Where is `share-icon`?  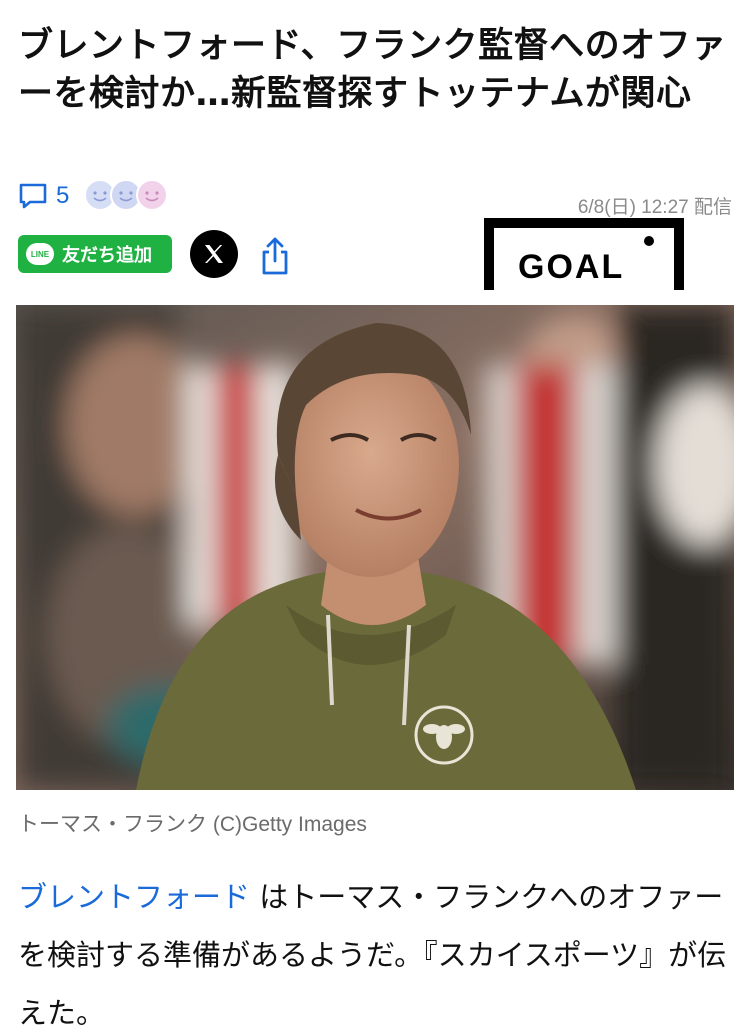 share-icon is located at coordinates (275, 256).